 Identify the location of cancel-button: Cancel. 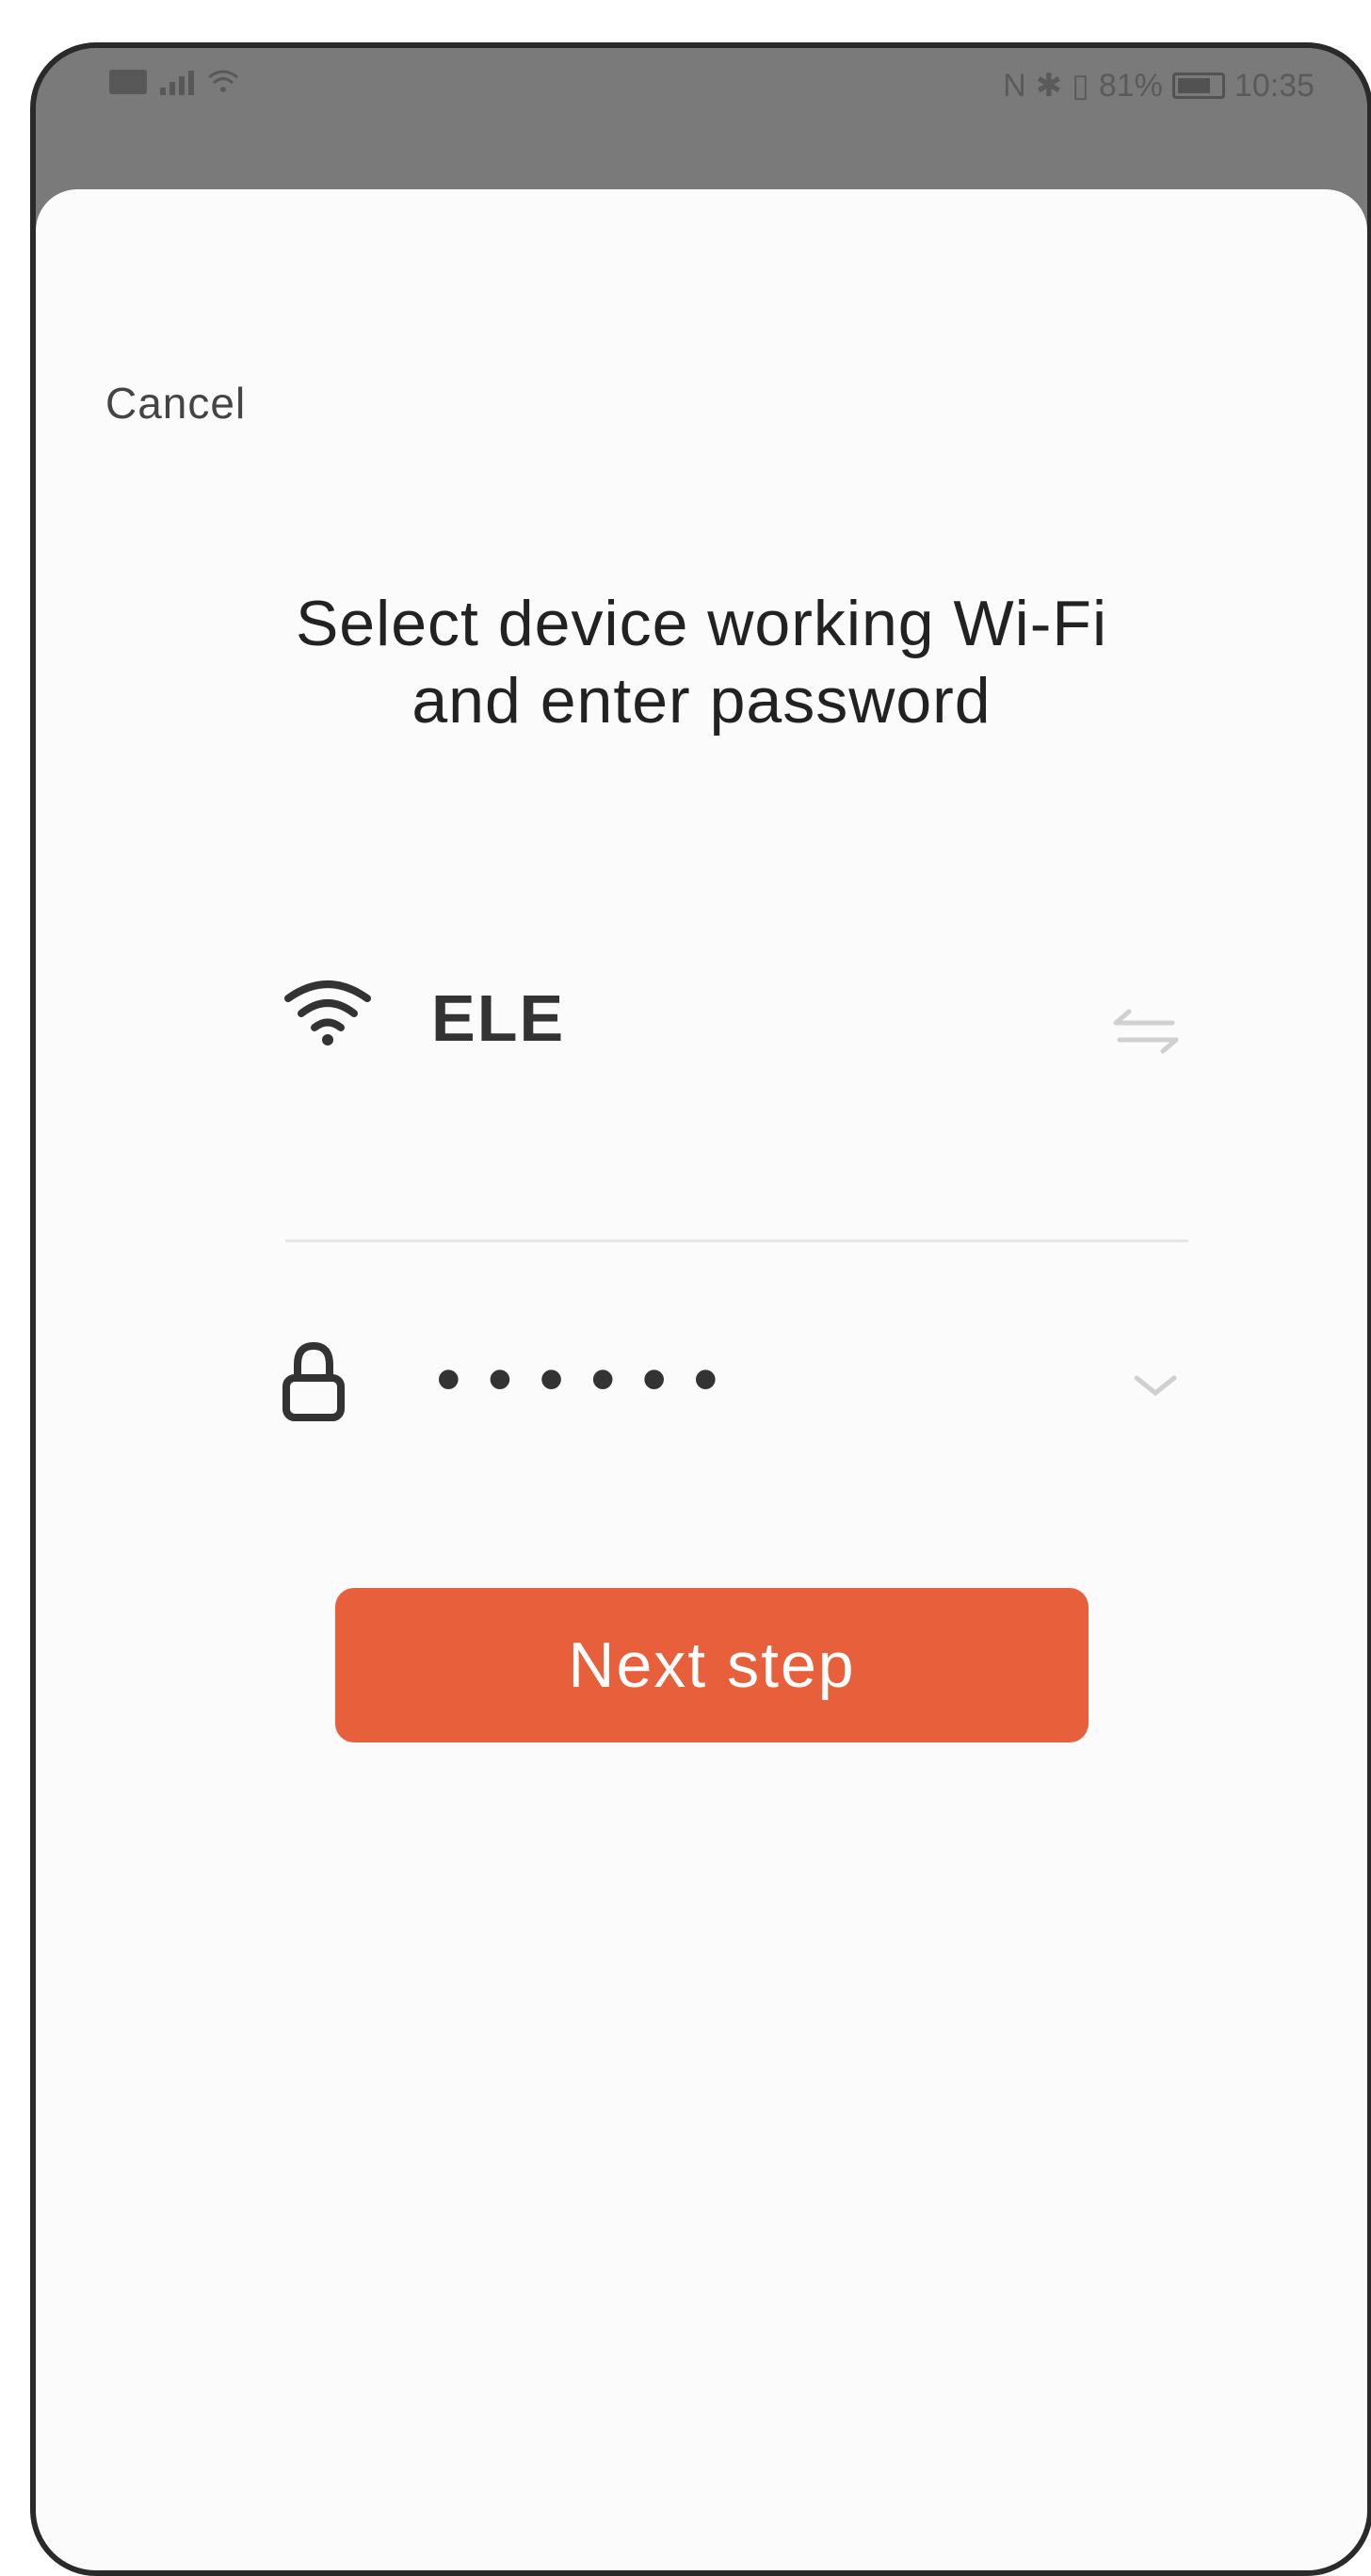
(175, 403).